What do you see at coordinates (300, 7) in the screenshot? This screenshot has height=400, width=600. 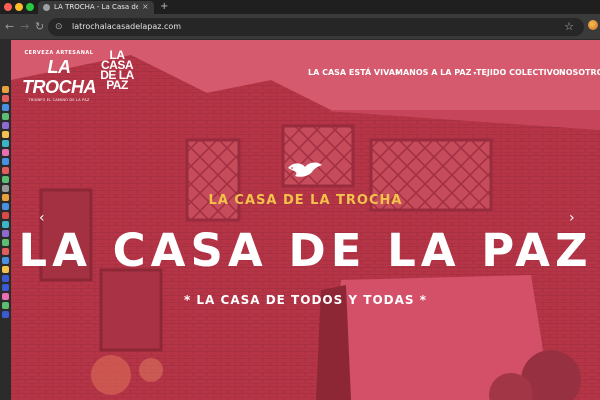 I see `tab-bar: LA TROCHA - La Casa de la × +` at bounding box center [300, 7].